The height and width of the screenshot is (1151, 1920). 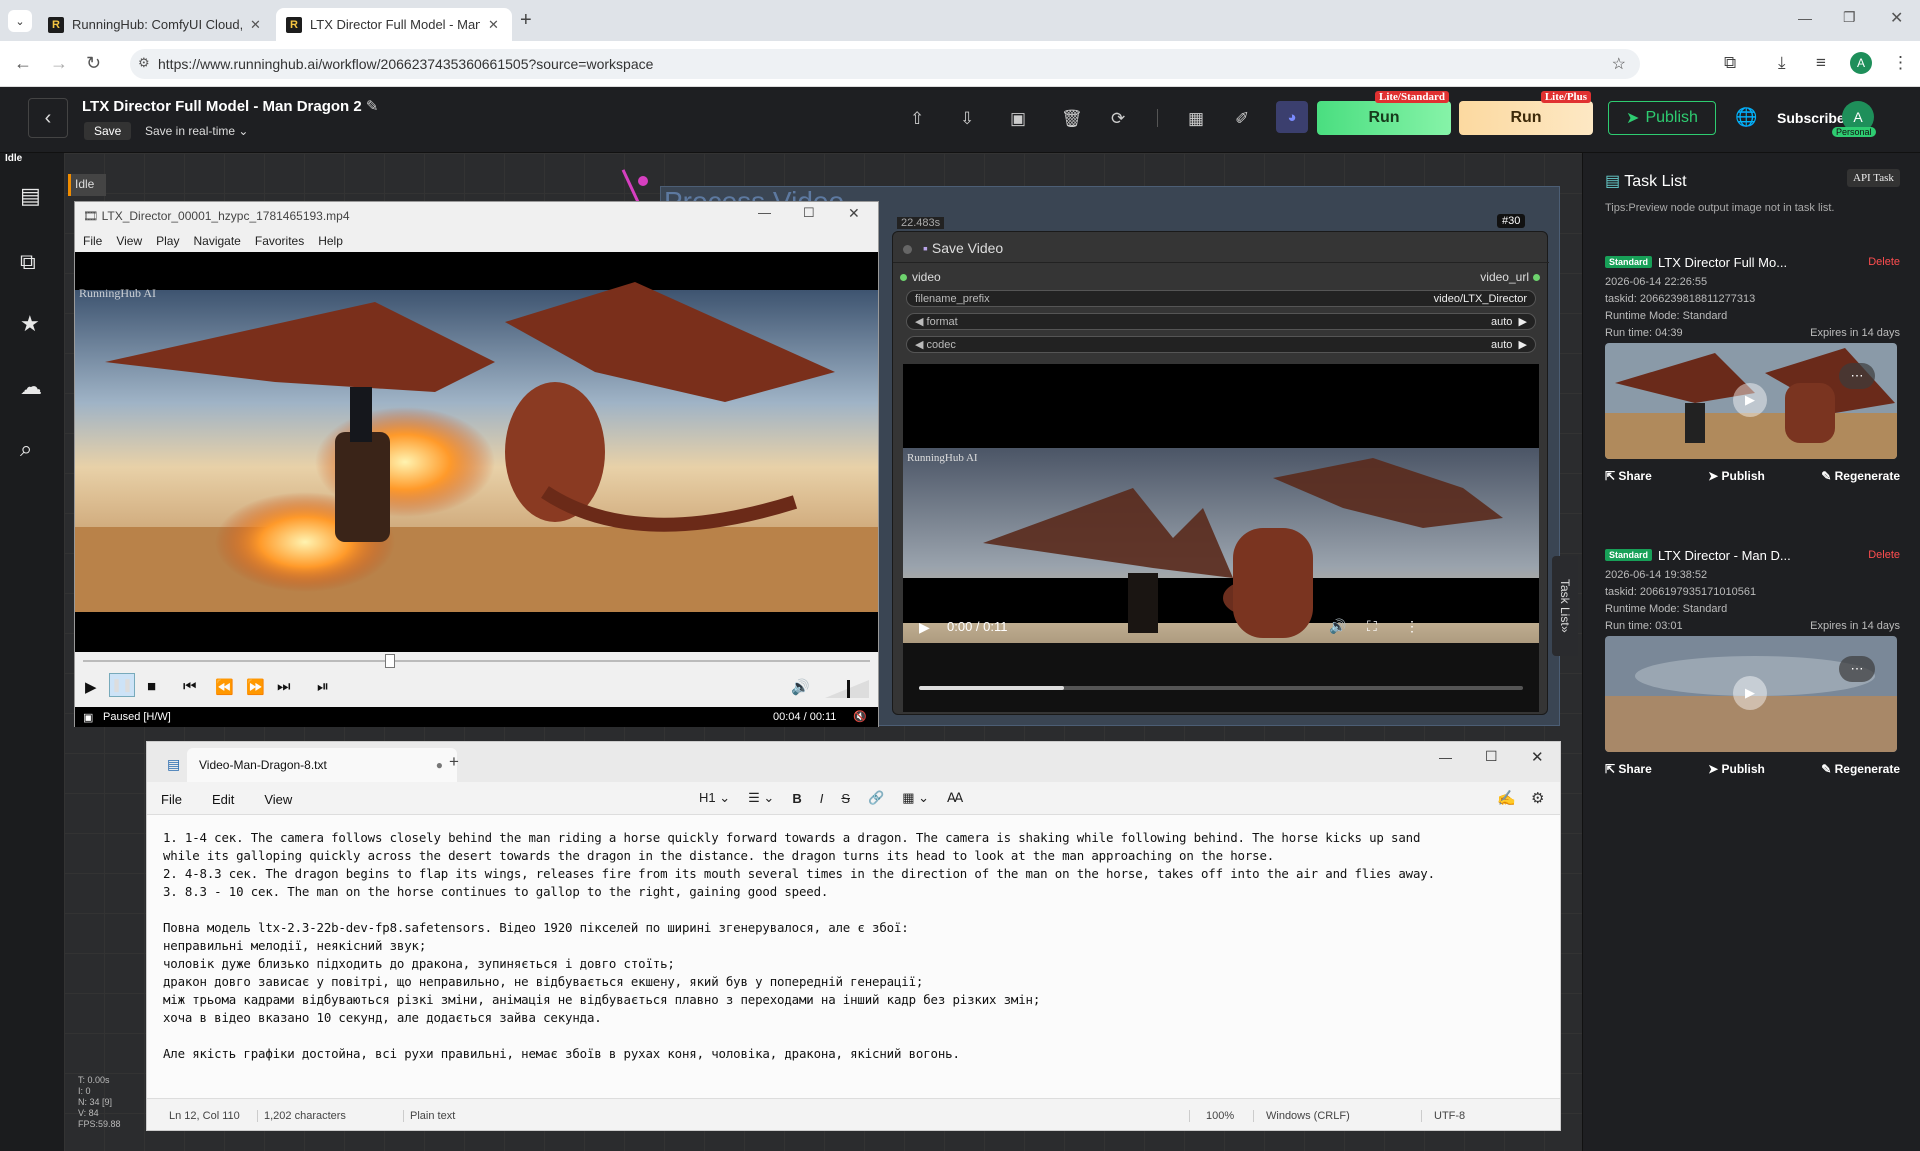 What do you see at coordinates (1782, 63) in the screenshot?
I see `downloads-icon: ⤓` at bounding box center [1782, 63].